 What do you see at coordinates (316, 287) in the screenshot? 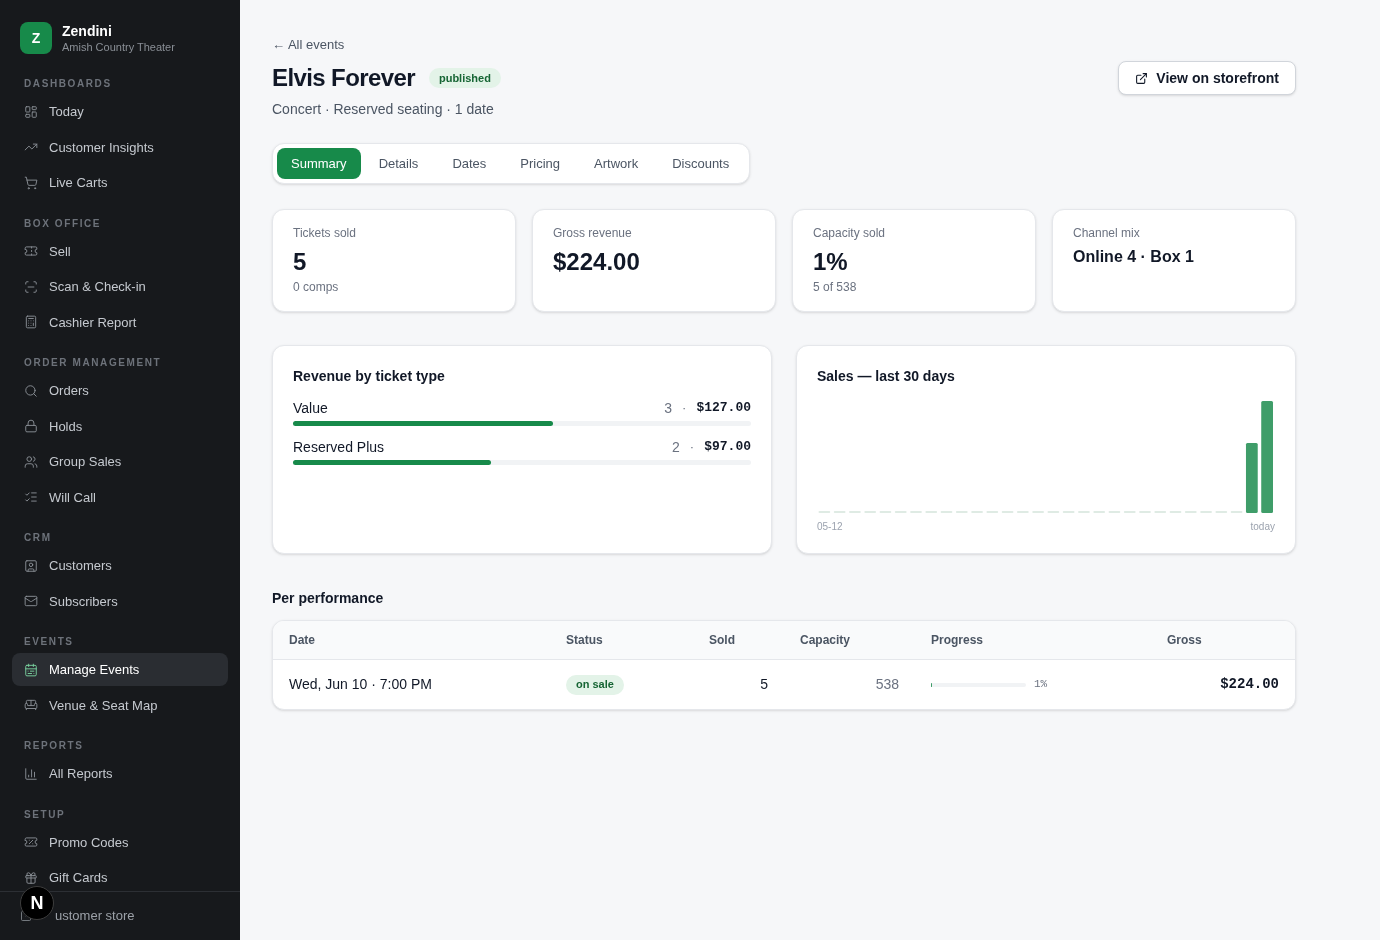
I see `stat-note: 0 comps` at bounding box center [316, 287].